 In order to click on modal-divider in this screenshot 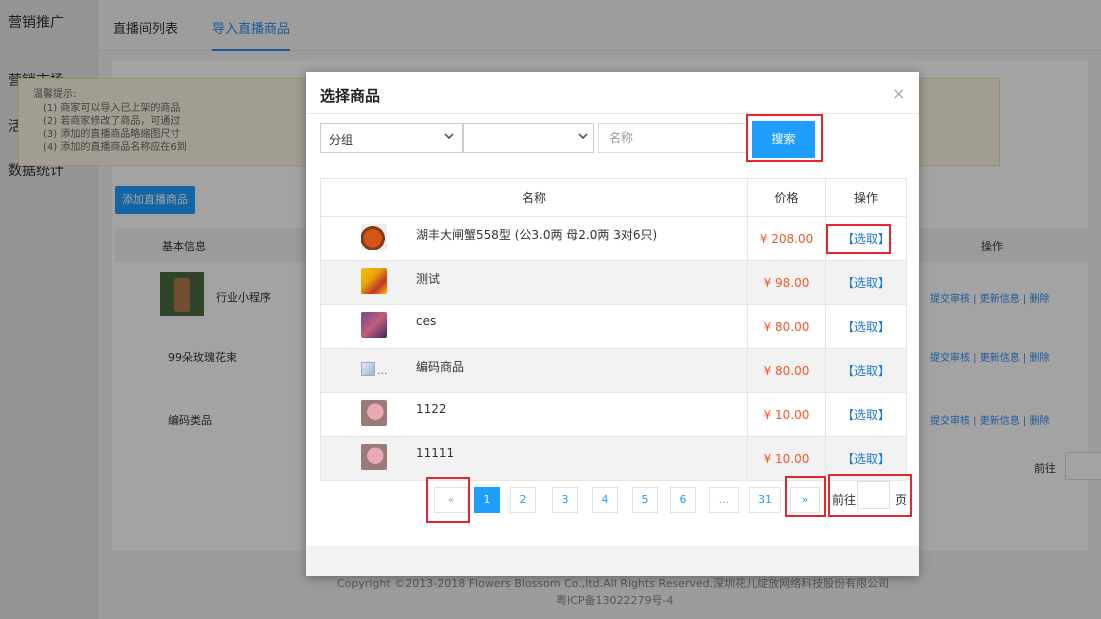, I will do `click(612, 113)`.